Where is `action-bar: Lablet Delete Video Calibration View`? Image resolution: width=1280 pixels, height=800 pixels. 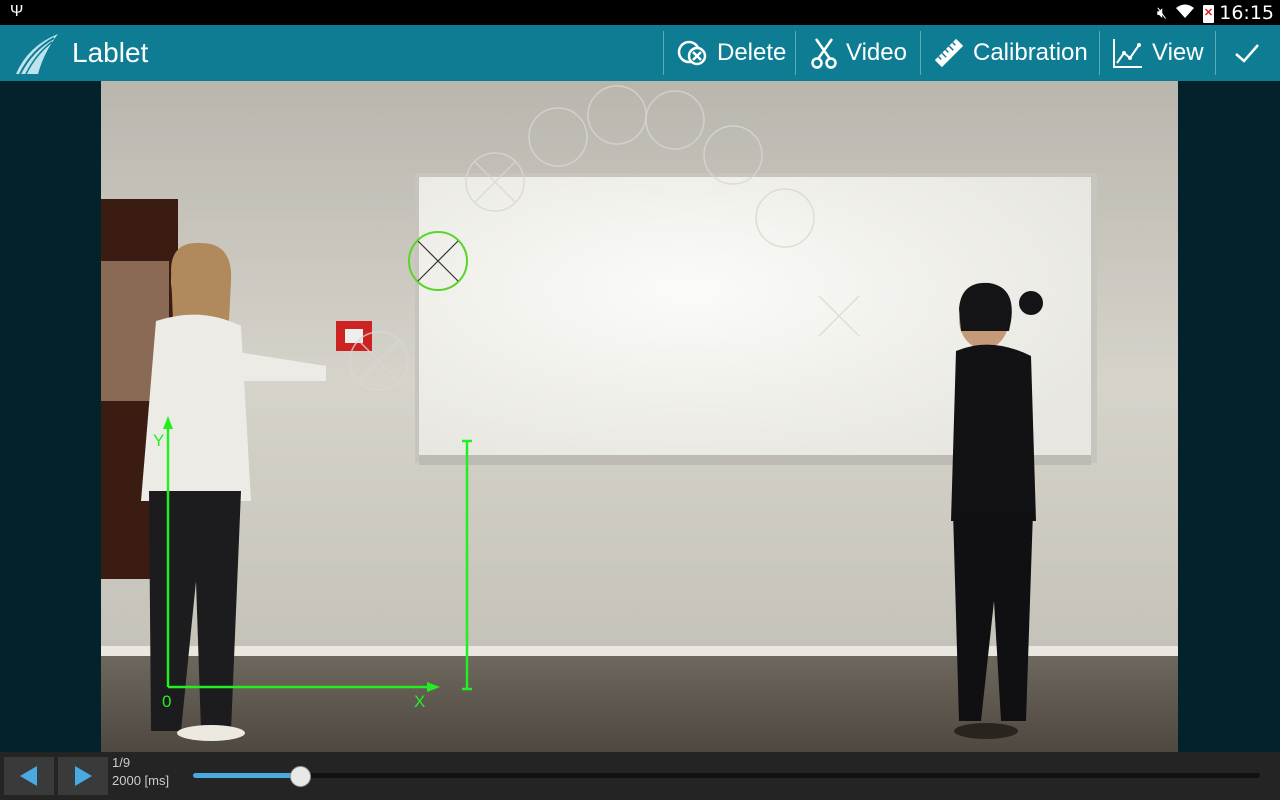
action-bar: Lablet Delete Video Calibration View is located at coordinates (640, 53).